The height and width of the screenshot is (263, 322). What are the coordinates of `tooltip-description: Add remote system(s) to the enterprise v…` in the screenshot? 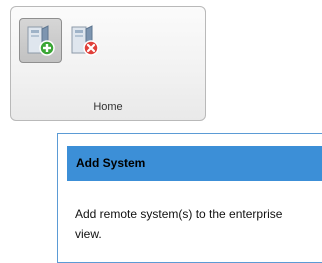 It's located at (179, 224).